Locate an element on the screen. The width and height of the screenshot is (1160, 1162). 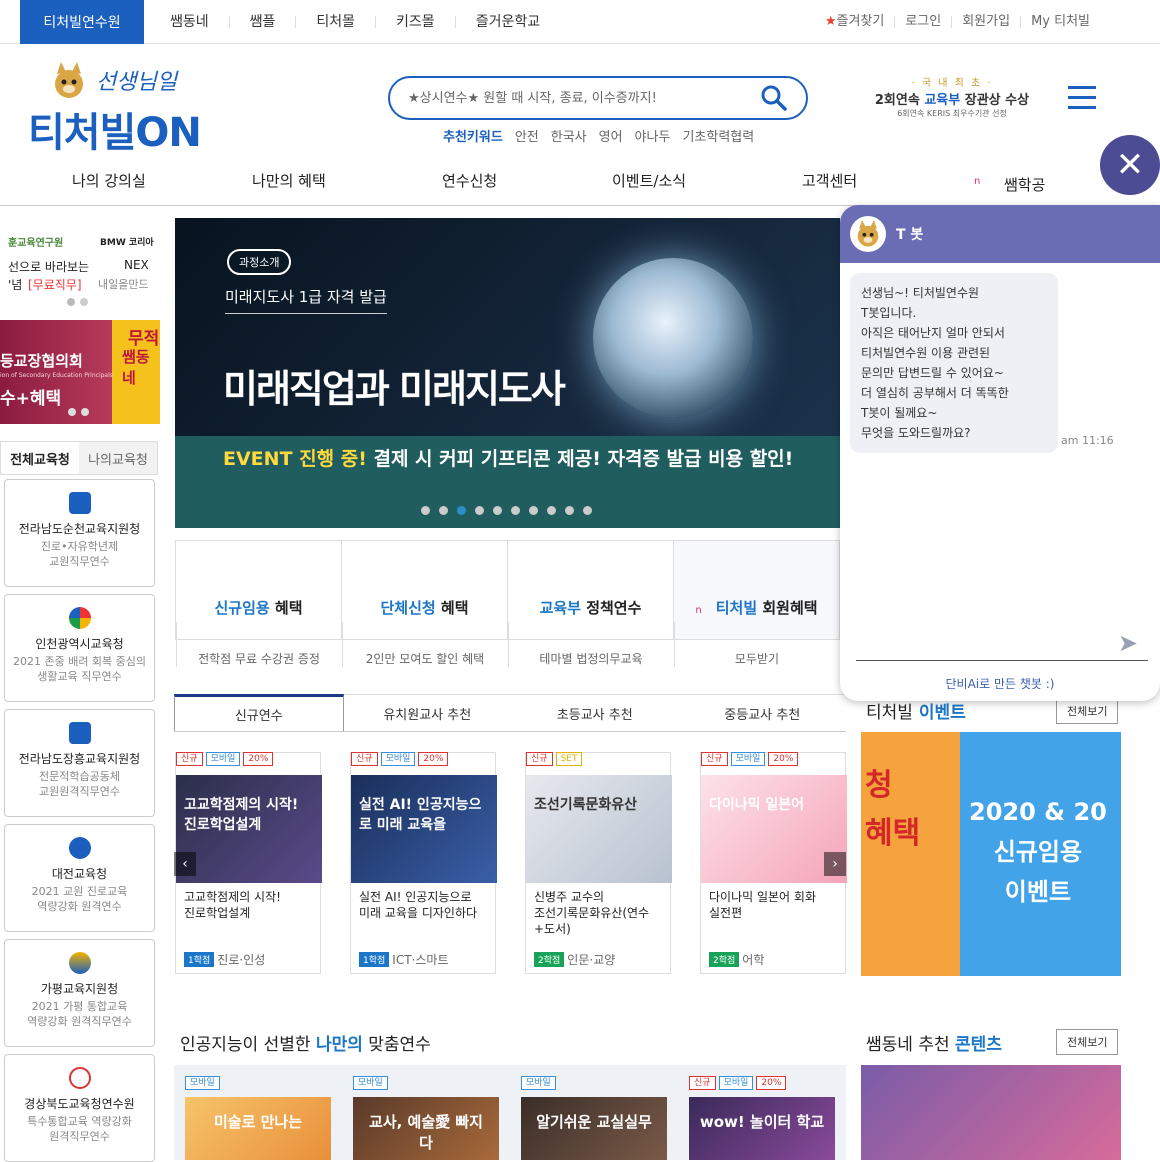
event-more-button: 전체보기 is located at coordinates (1087, 711).